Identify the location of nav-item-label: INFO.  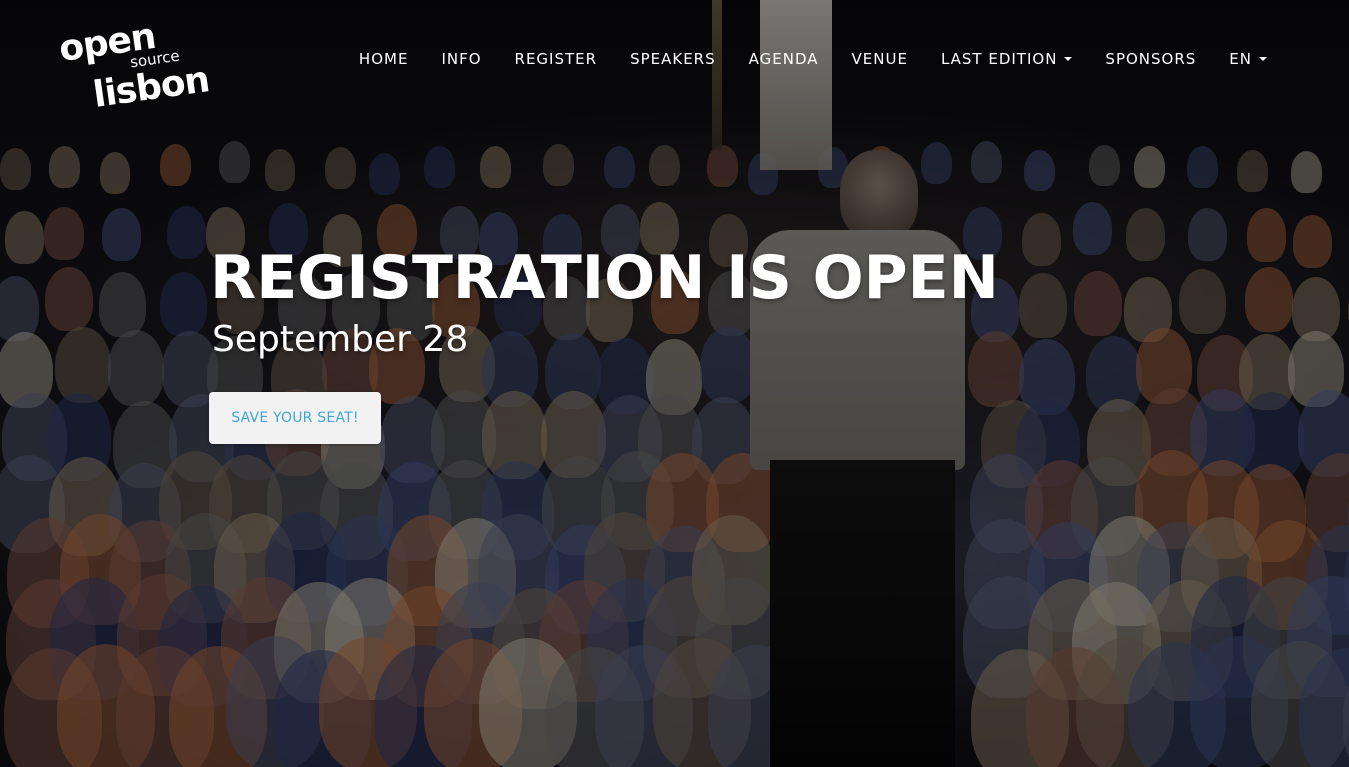
(461, 59).